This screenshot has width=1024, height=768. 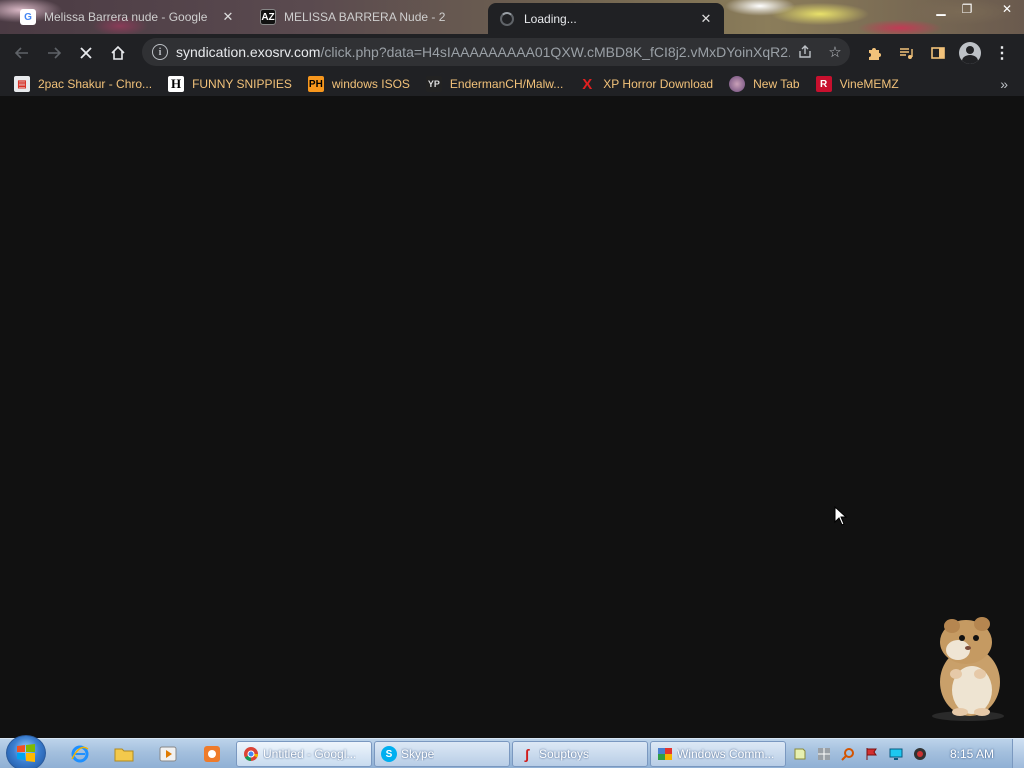 I want to click on mouse-cursor-icon, so click(x=841, y=516).